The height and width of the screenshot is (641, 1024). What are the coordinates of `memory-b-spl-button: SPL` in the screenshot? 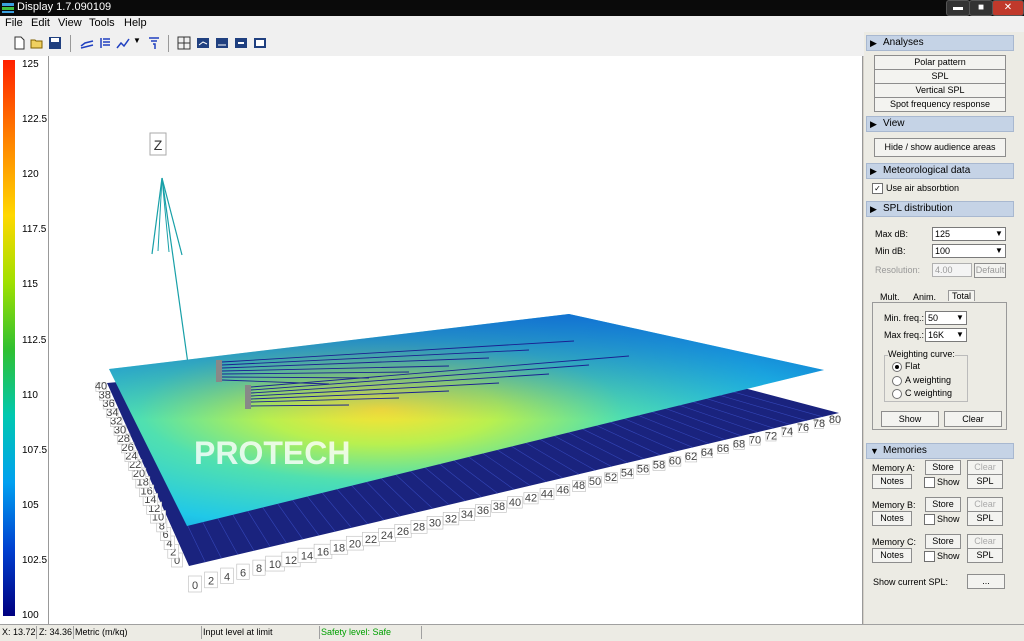 It's located at (985, 518).